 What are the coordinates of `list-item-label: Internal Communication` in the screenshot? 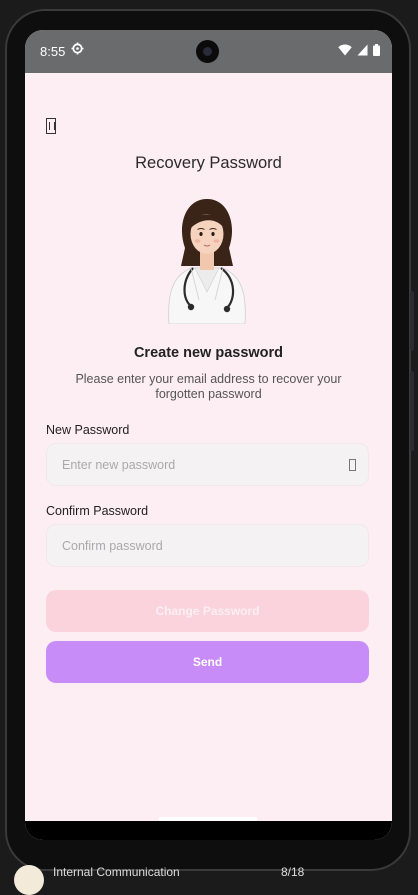 It's located at (116, 872).